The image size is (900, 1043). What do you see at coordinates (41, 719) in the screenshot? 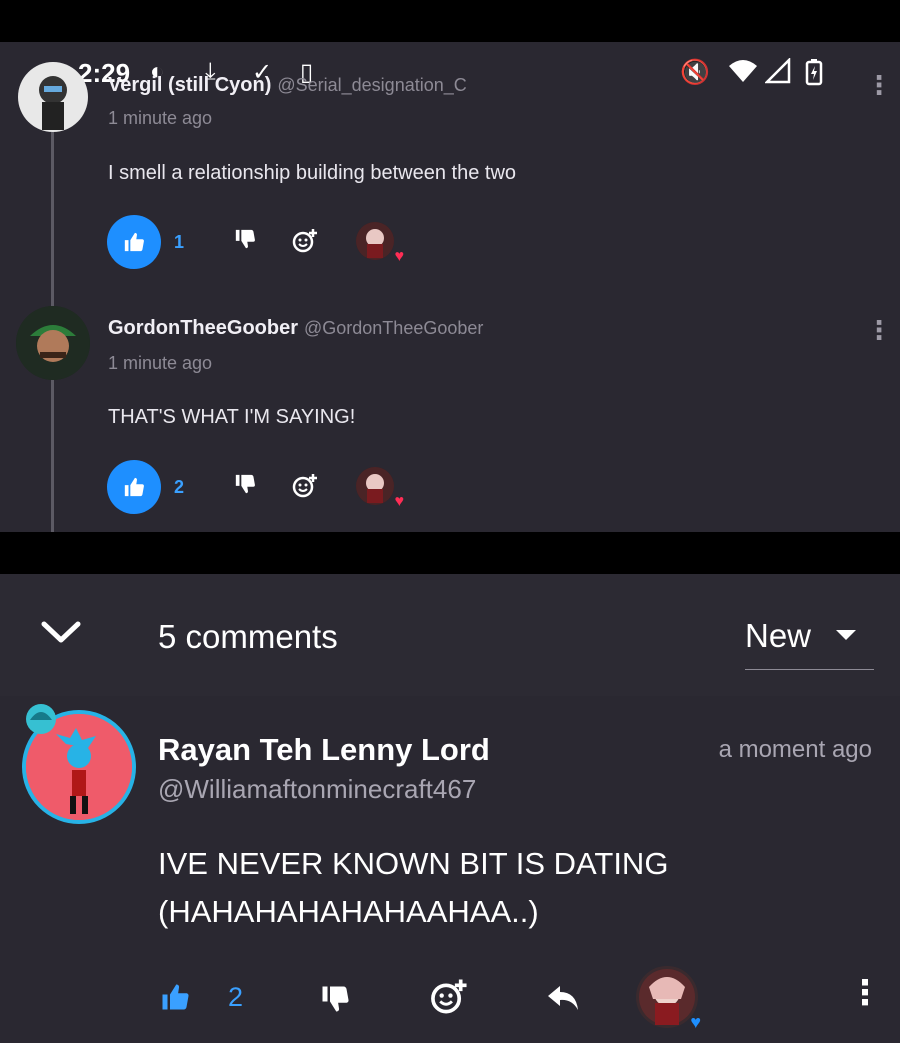
I see `avatar-badge-icon` at bounding box center [41, 719].